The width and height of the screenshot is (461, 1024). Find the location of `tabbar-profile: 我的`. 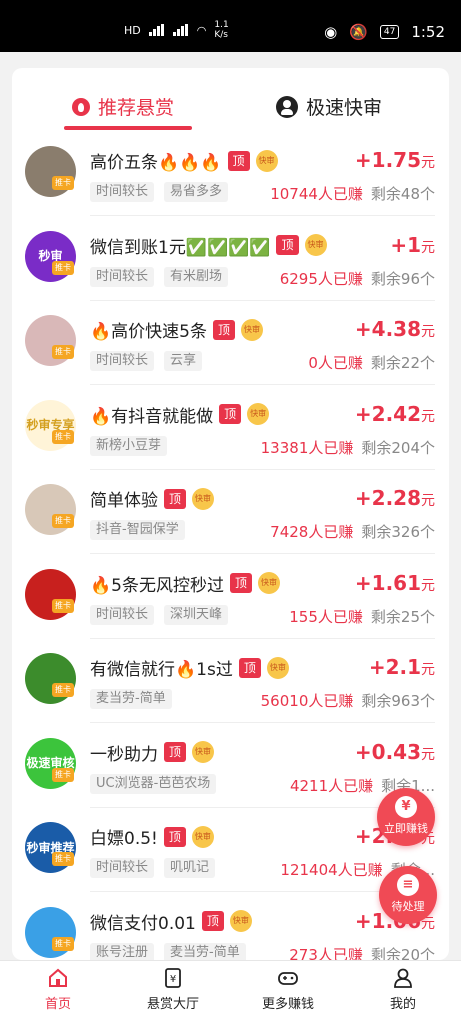

tabbar-profile: 我的 is located at coordinates (403, 989).